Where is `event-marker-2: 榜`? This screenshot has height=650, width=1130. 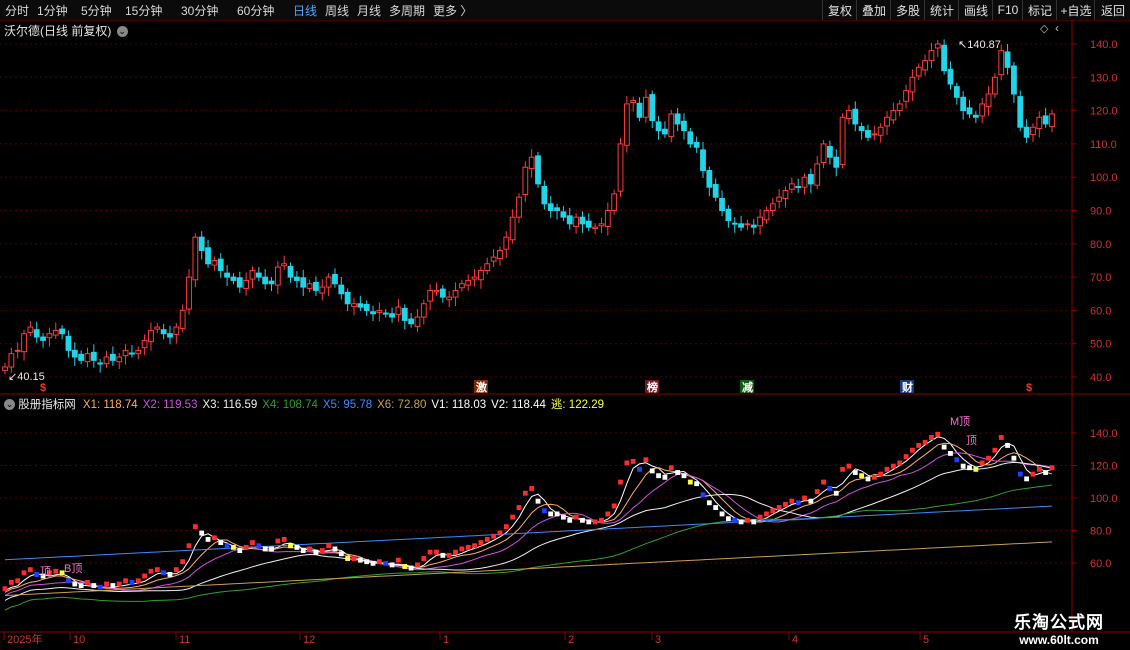 event-marker-2: 榜 is located at coordinates (652, 387).